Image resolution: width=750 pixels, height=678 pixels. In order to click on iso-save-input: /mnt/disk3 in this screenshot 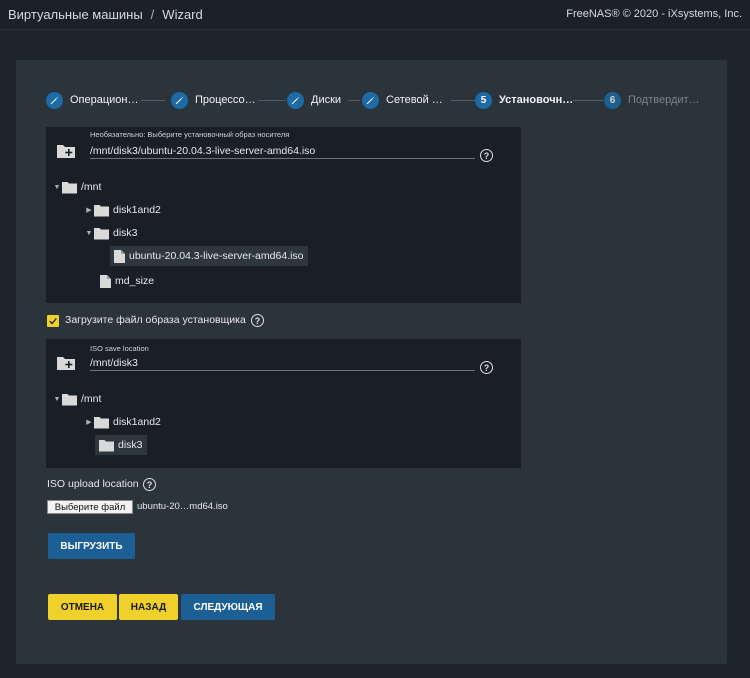, I will do `click(282, 363)`.